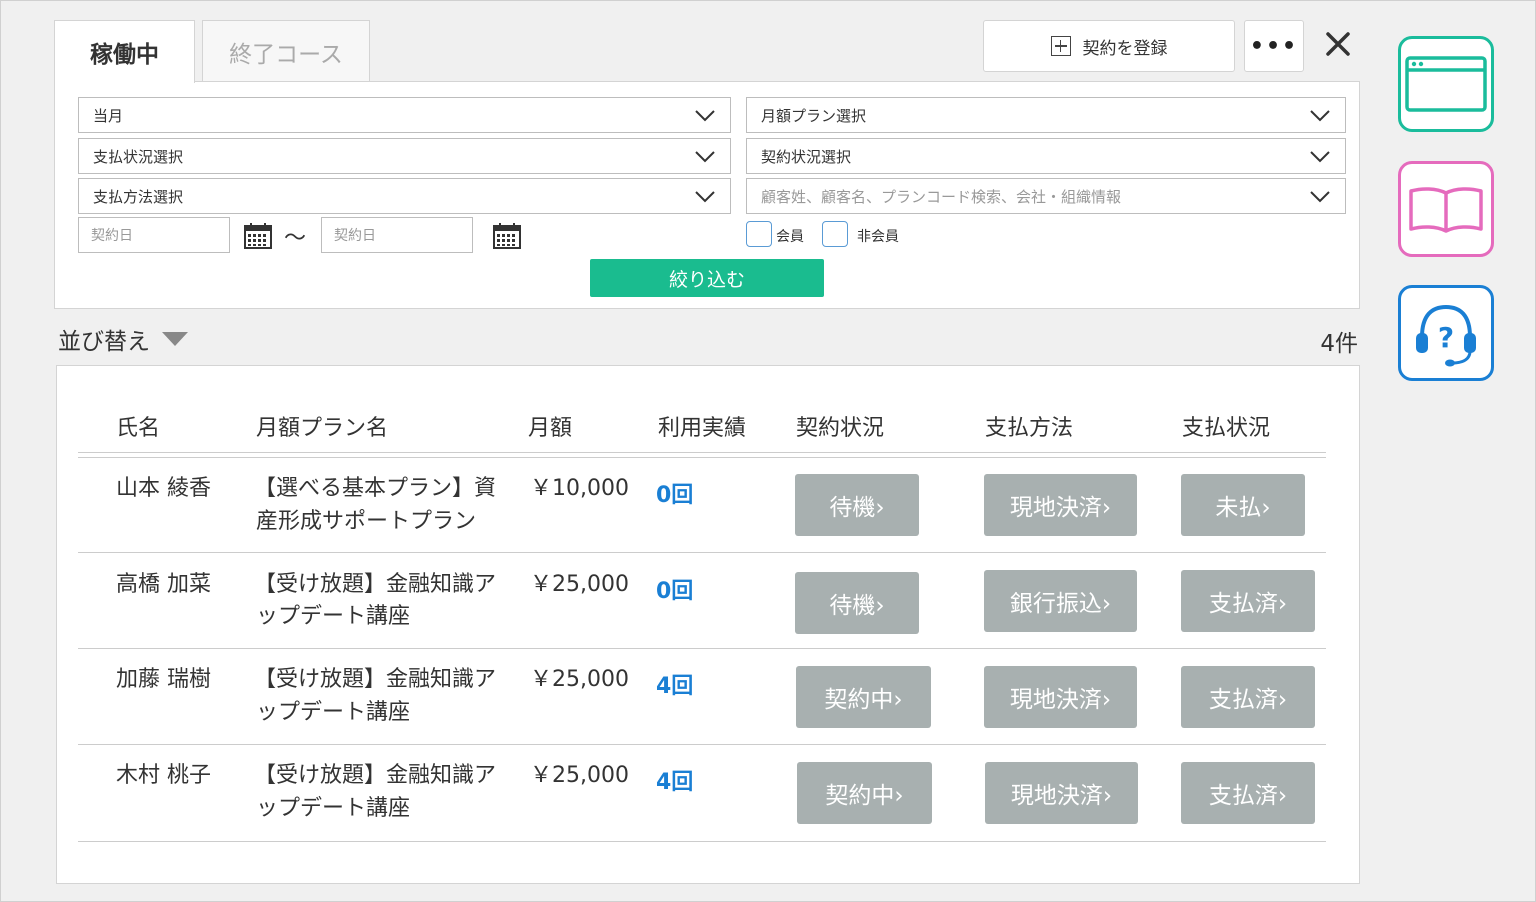  I want to click on plus-icon, so click(1060, 46).